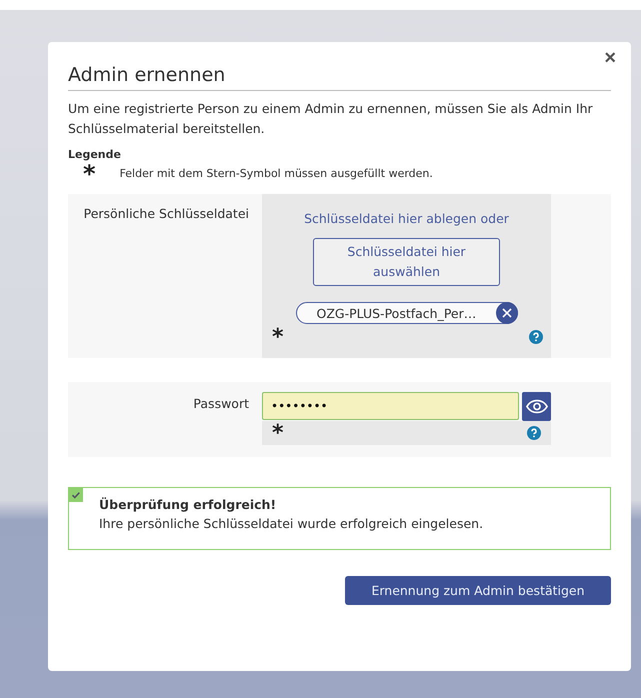  I want to click on file-dropzone: Schlüsseldatei hier ablegen oder Schlüsseldatei hier auswählen OZG-PLUS-Postfach_Per… *, so click(406, 276).